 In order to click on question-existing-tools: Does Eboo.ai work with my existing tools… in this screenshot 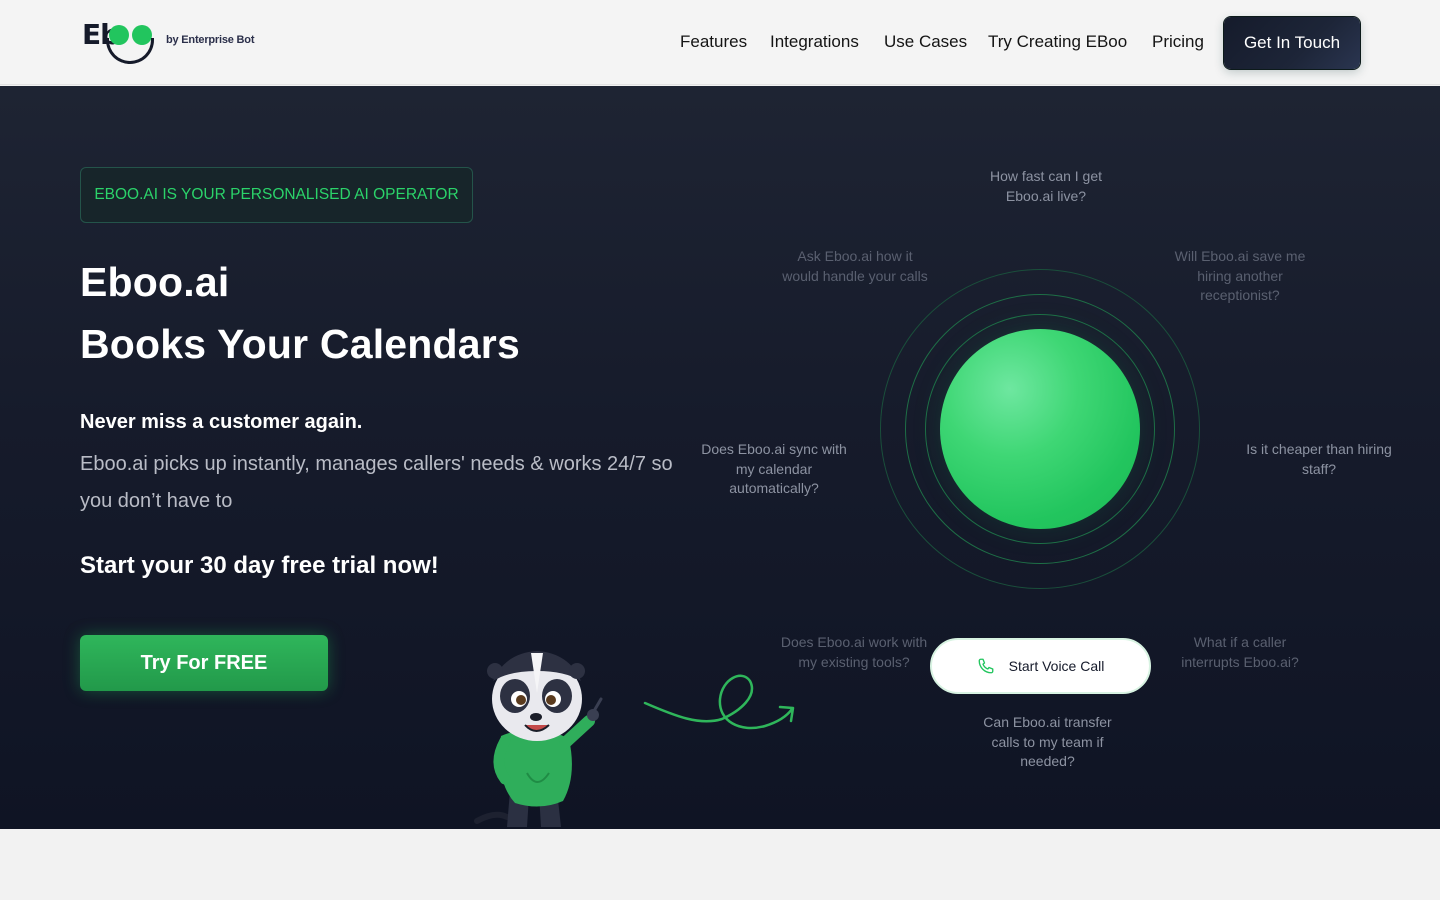, I will do `click(854, 652)`.